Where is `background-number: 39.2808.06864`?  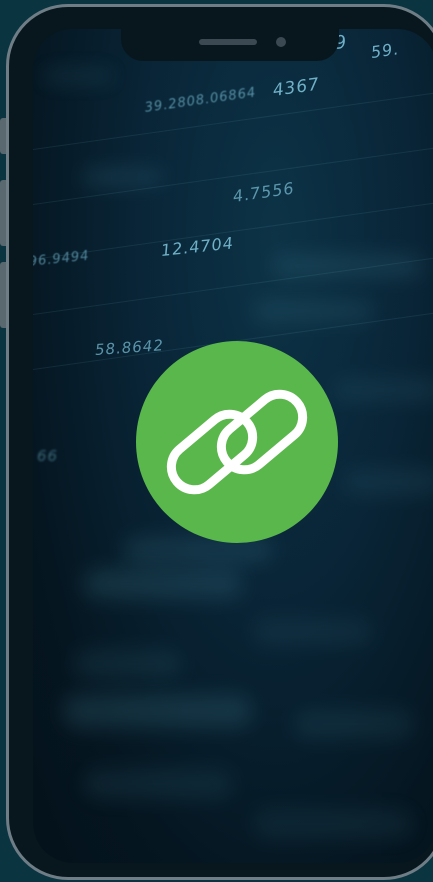 background-number: 39.2808.06864 is located at coordinates (200, 100).